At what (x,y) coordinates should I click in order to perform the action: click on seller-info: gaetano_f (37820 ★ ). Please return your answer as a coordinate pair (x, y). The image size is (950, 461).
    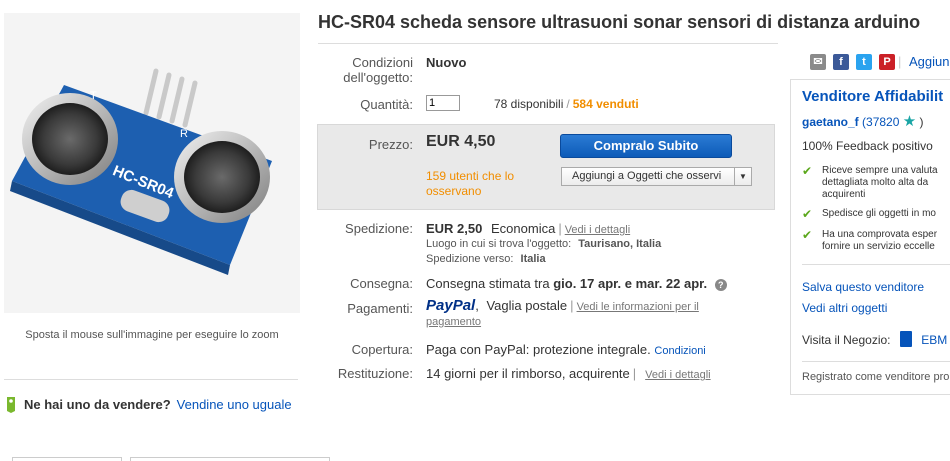
    Looking at the image, I should click on (863, 121).